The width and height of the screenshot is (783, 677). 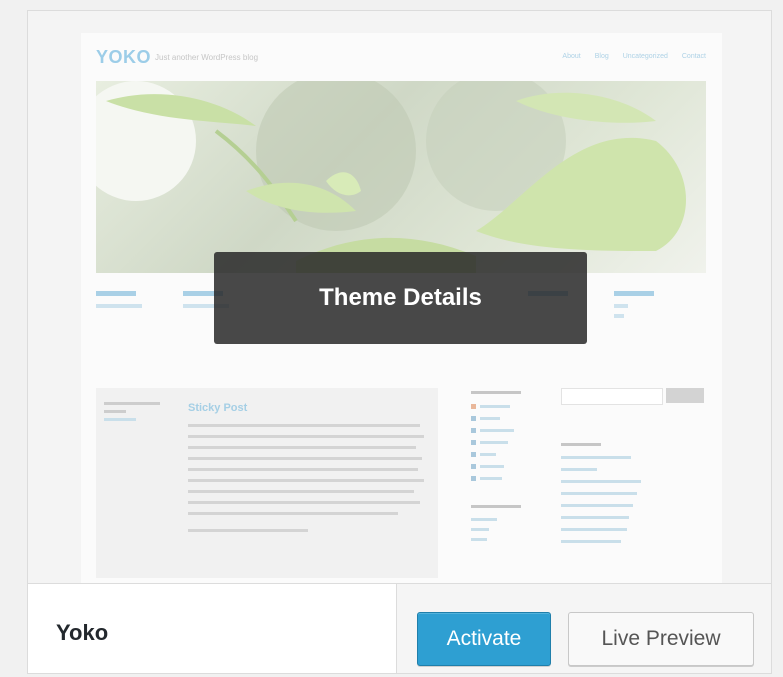 I want to click on preview-nav-item: About, so click(x=571, y=56).